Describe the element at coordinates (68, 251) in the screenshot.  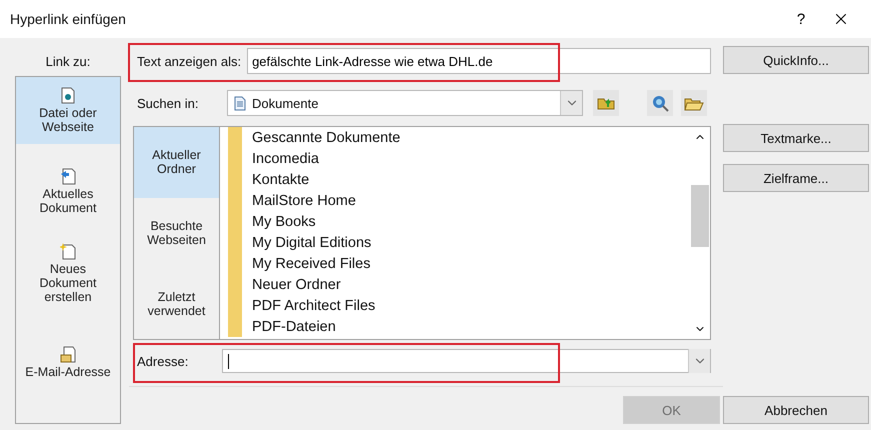
I see `new-document-icon` at that location.